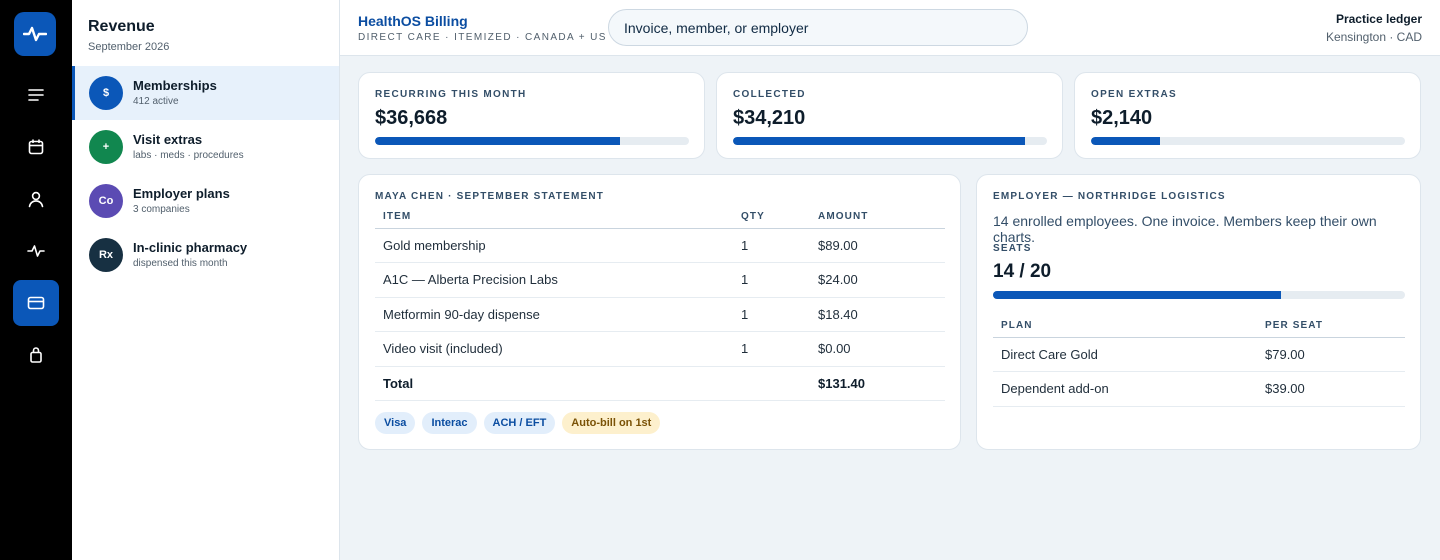  What do you see at coordinates (1331, 326) in the screenshot?
I see `column-header-per-seat: Per seat` at bounding box center [1331, 326].